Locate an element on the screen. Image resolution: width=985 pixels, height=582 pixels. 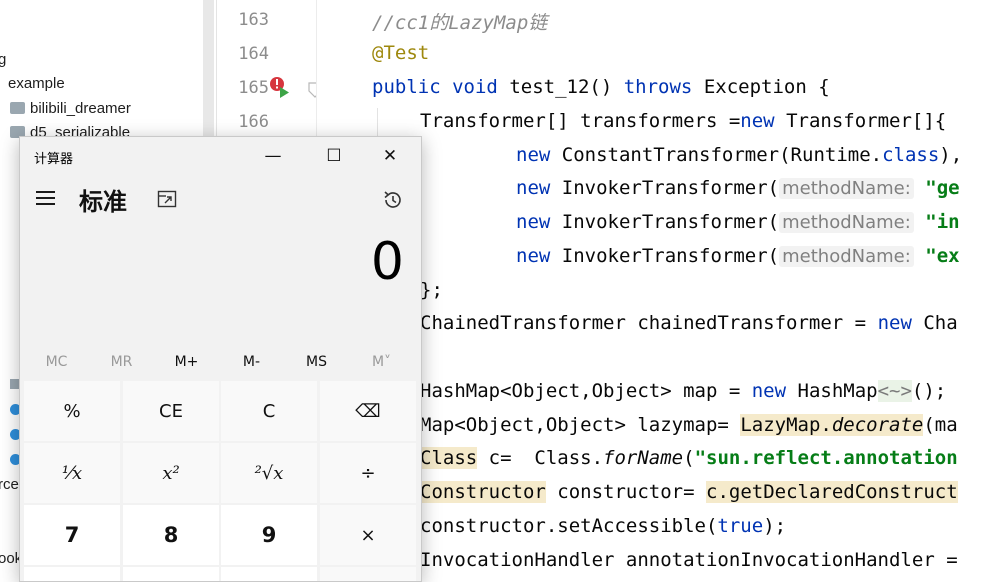
memory-recall-button: MR is located at coordinates (121, 362).